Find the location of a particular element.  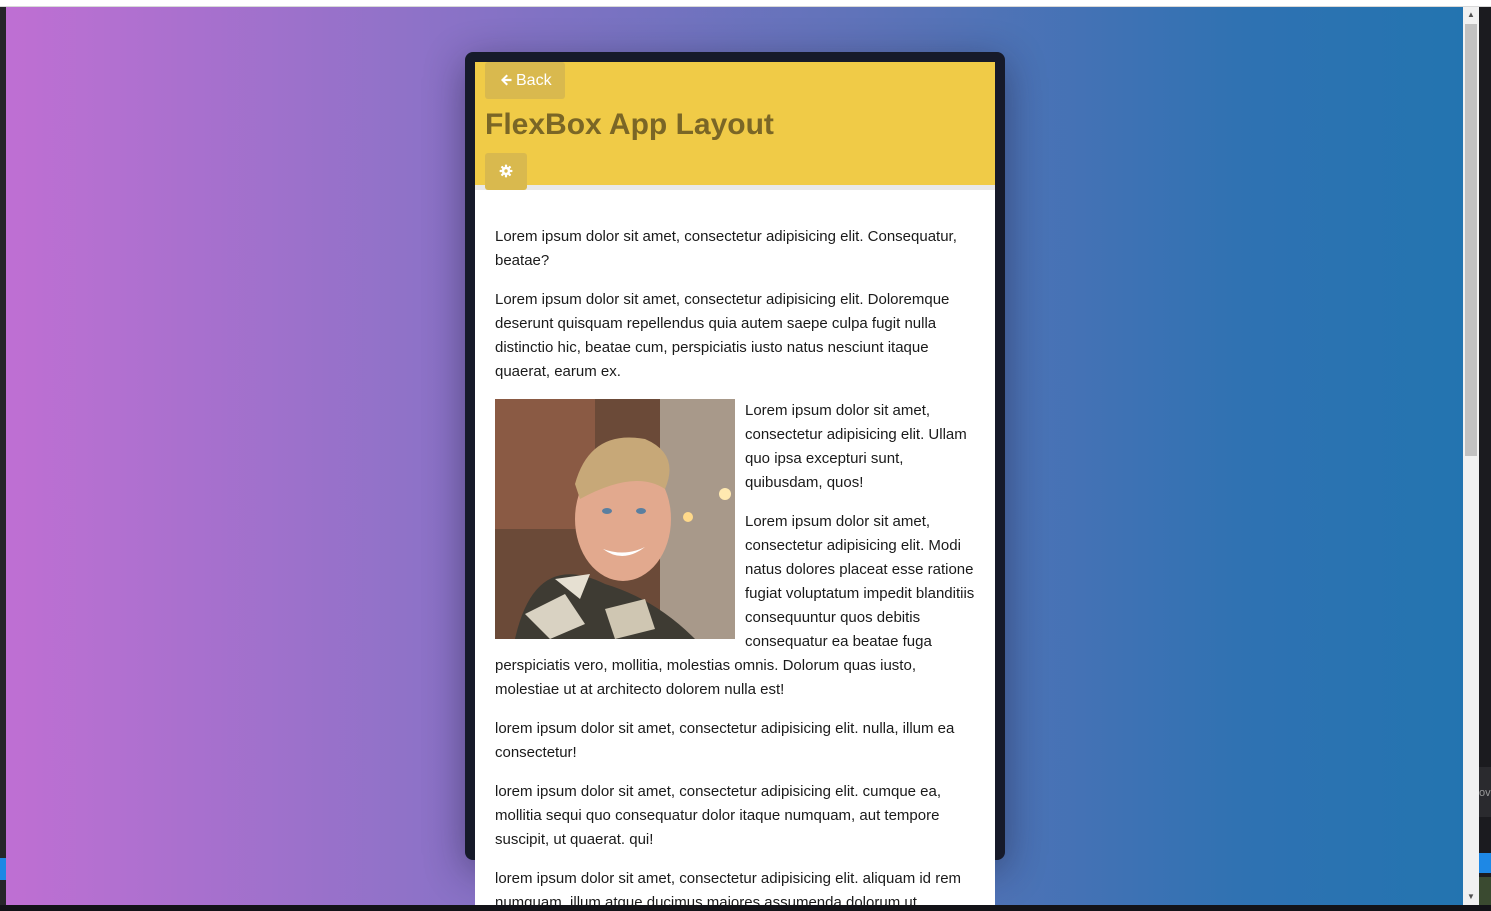

profile-photo is located at coordinates (615, 519).